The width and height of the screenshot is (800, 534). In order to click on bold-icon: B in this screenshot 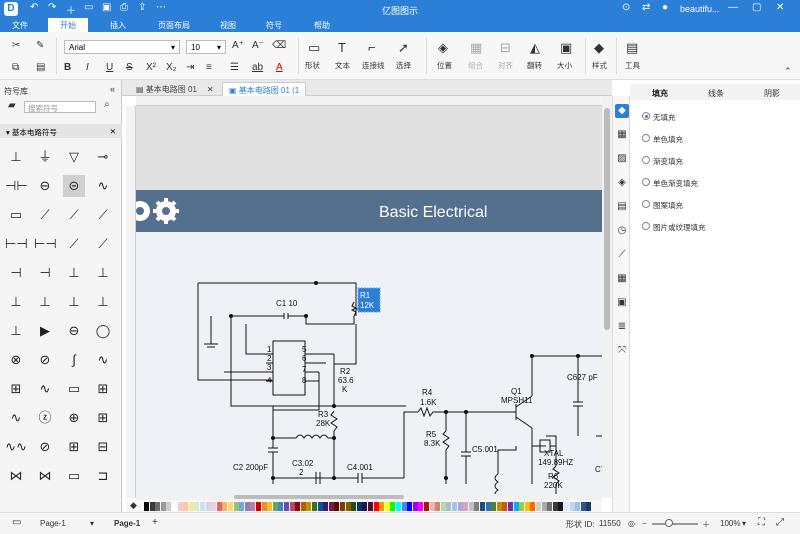, I will do `click(67, 67)`.